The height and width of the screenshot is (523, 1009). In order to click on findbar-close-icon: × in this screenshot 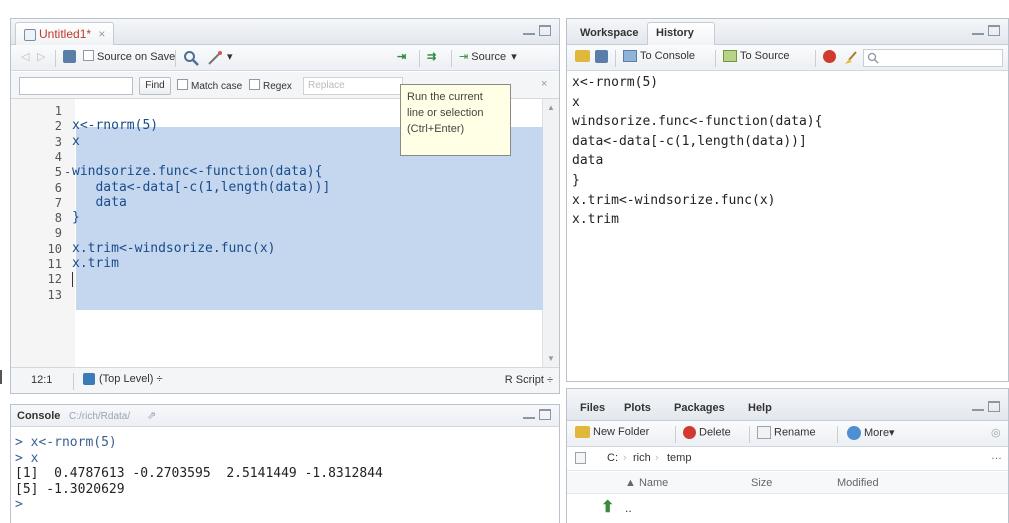, I will do `click(544, 86)`.